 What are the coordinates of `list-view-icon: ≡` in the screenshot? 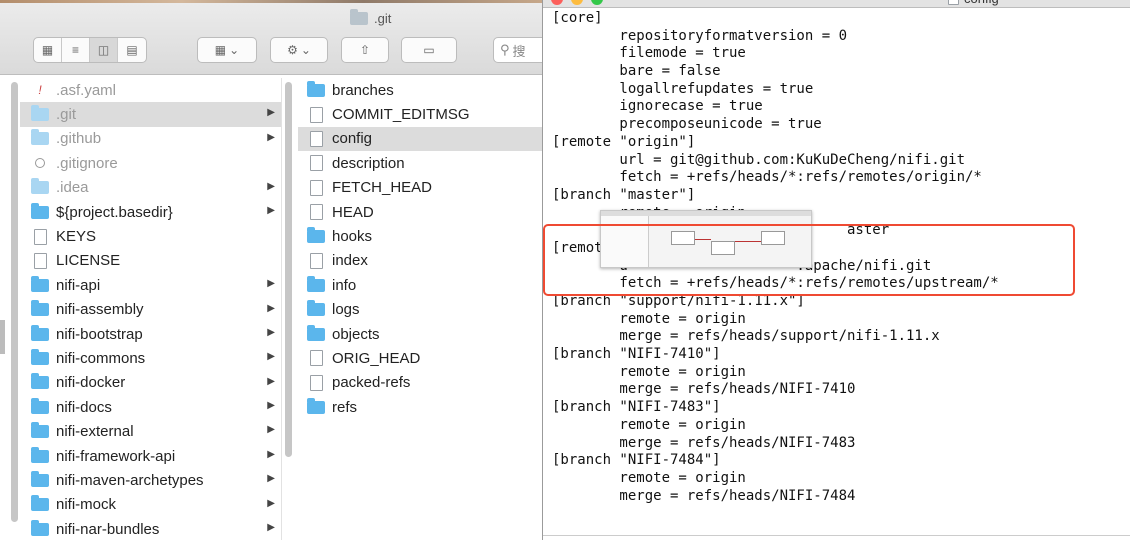 It's located at (76, 50).